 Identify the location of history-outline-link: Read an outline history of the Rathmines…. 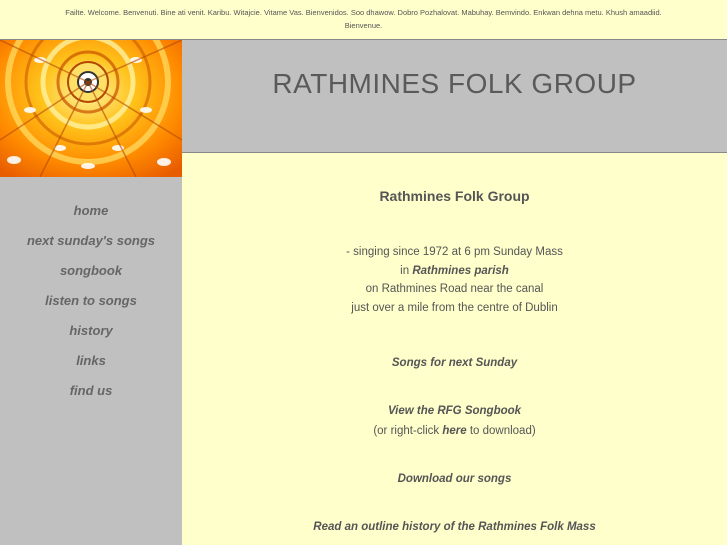
(454, 527).